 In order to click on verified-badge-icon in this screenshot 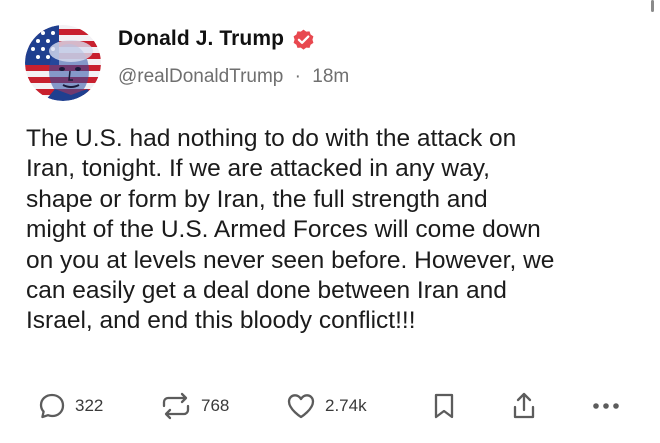, I will do `click(303, 39)`.